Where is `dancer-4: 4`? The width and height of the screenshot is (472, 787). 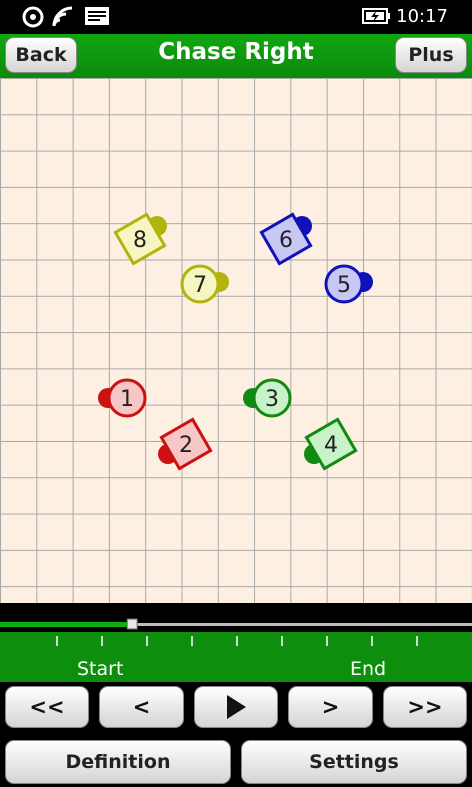
dancer-4: 4 is located at coordinates (331, 444).